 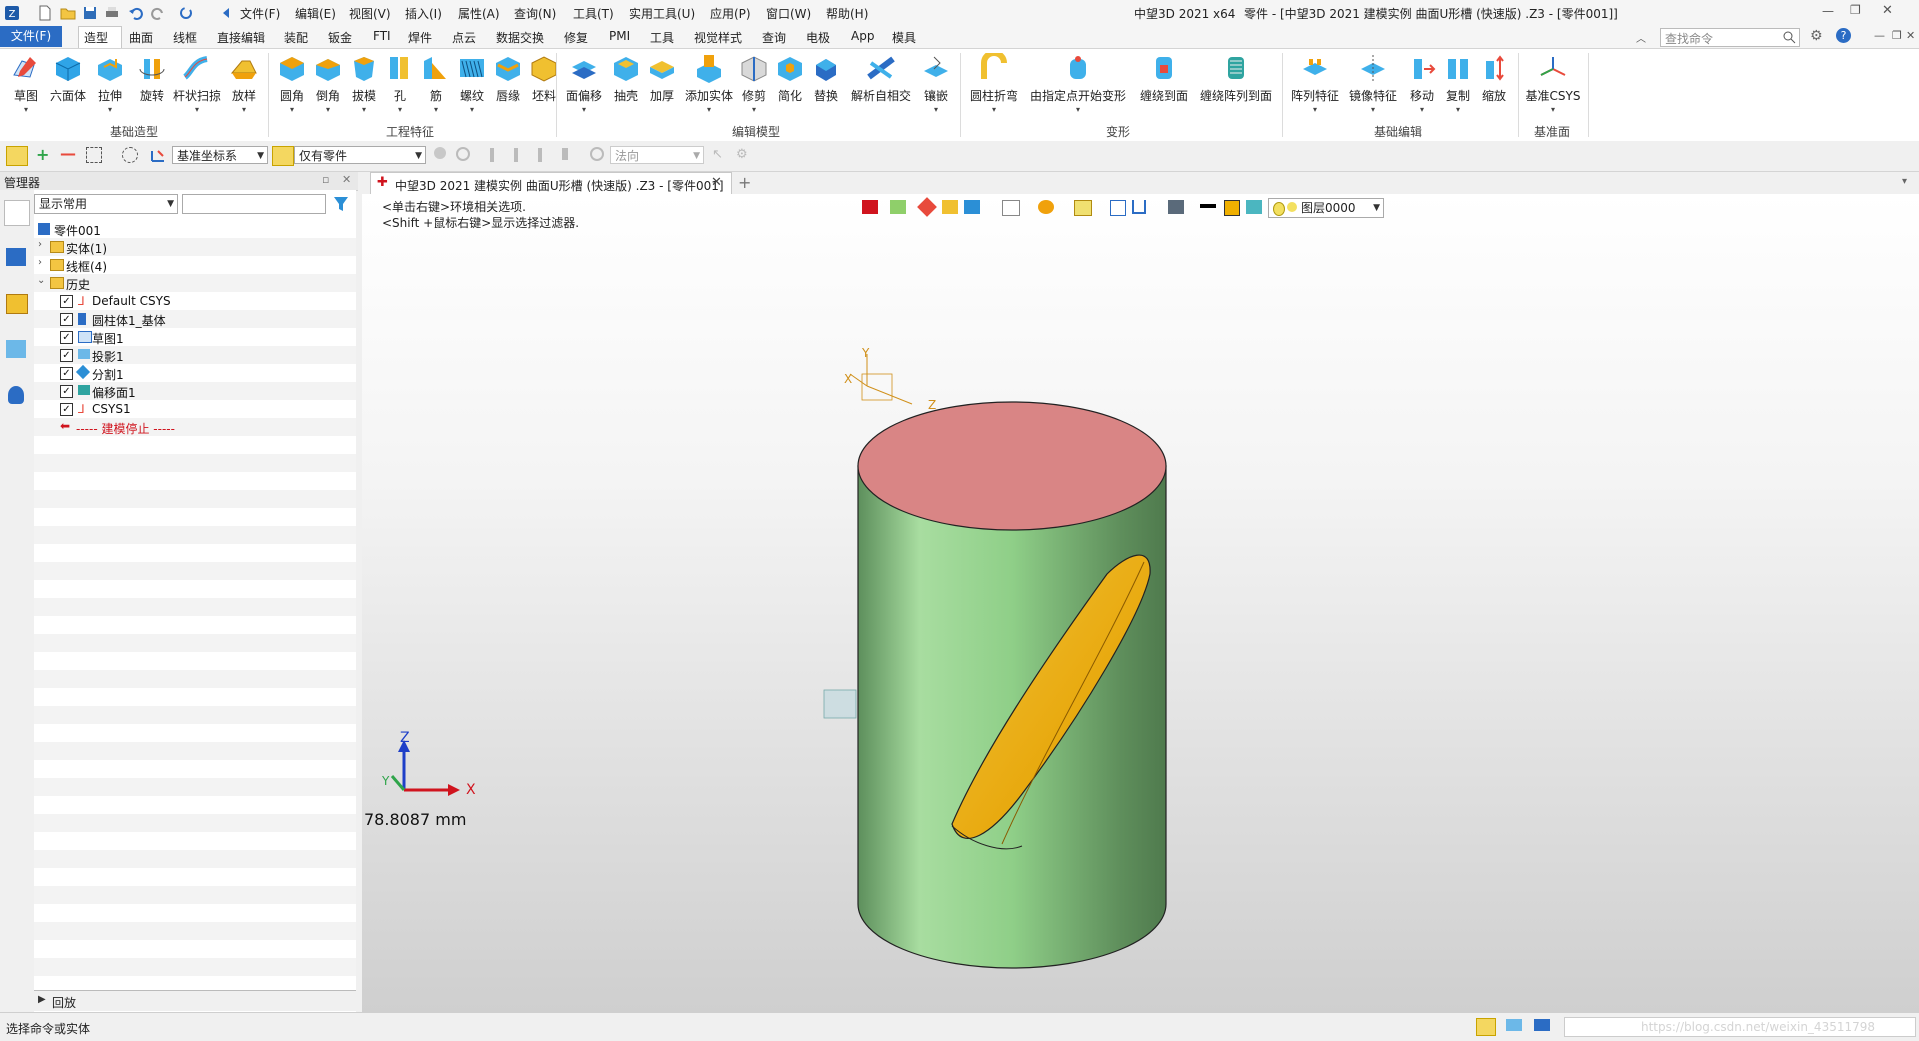 What do you see at coordinates (195, 283) in the screenshot?
I see `tree-item-history: ⌄ 历史` at bounding box center [195, 283].